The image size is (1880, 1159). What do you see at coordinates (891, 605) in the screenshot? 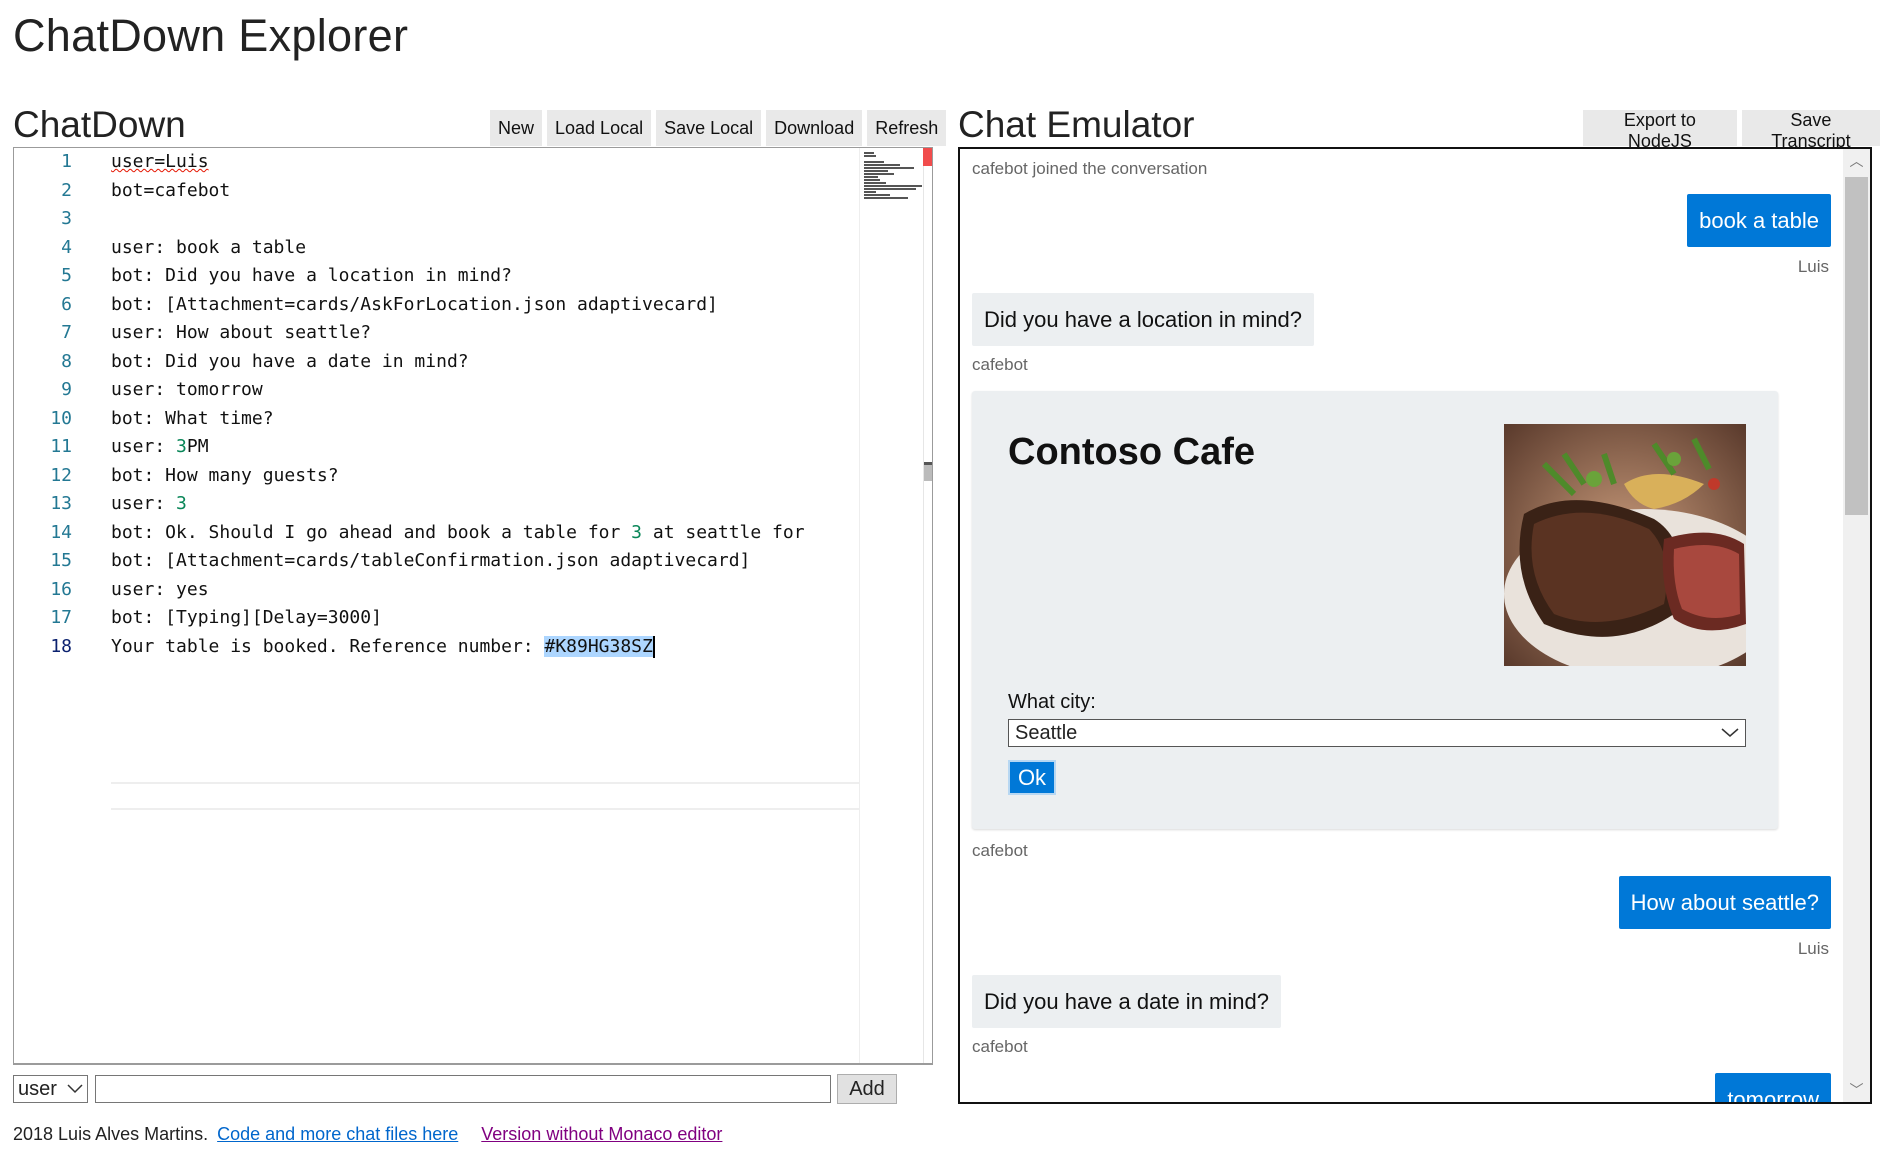
I see `editor-minimap` at bounding box center [891, 605].